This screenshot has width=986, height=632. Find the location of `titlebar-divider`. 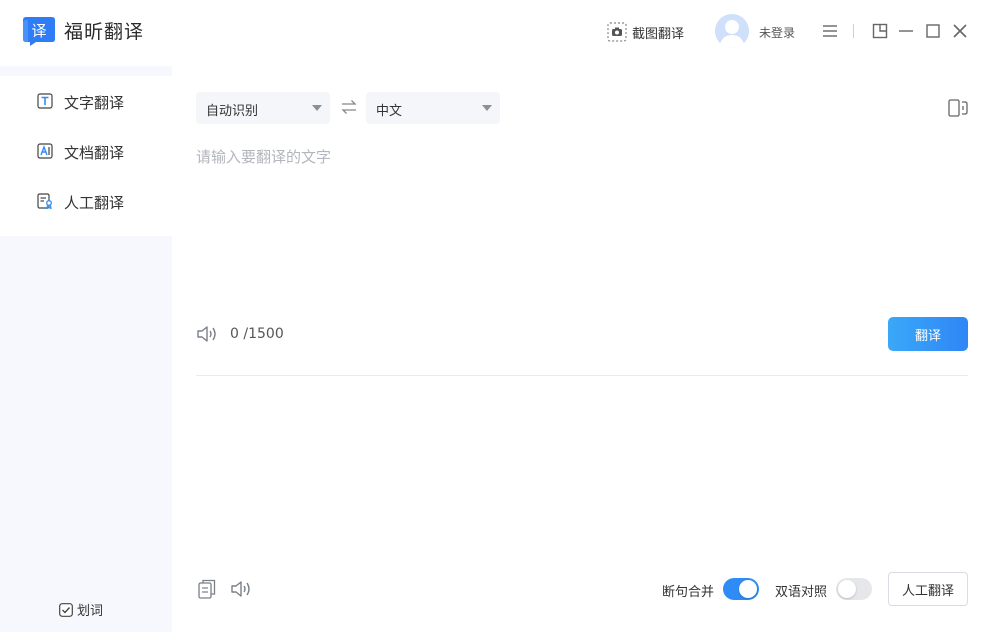

titlebar-divider is located at coordinates (853, 31).